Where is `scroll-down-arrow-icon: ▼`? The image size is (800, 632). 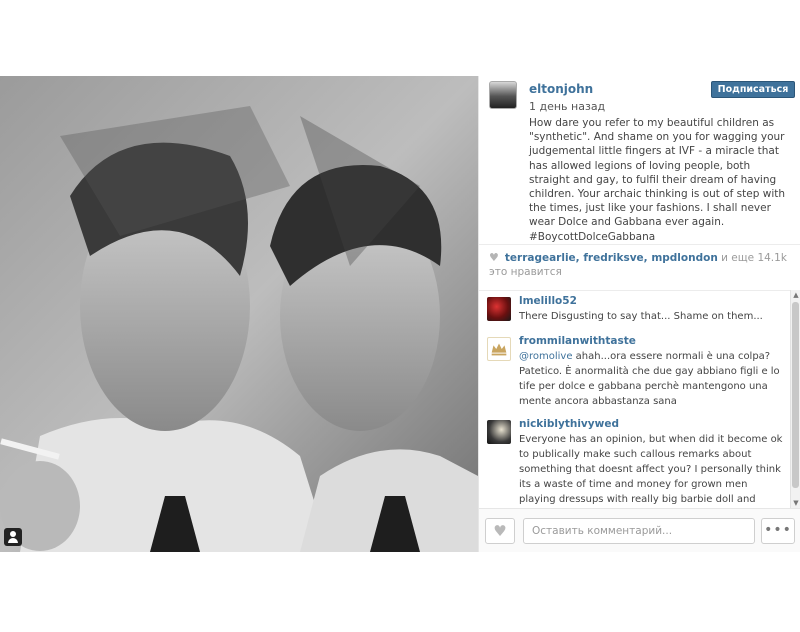 scroll-down-arrow-icon: ▼ is located at coordinates (796, 503).